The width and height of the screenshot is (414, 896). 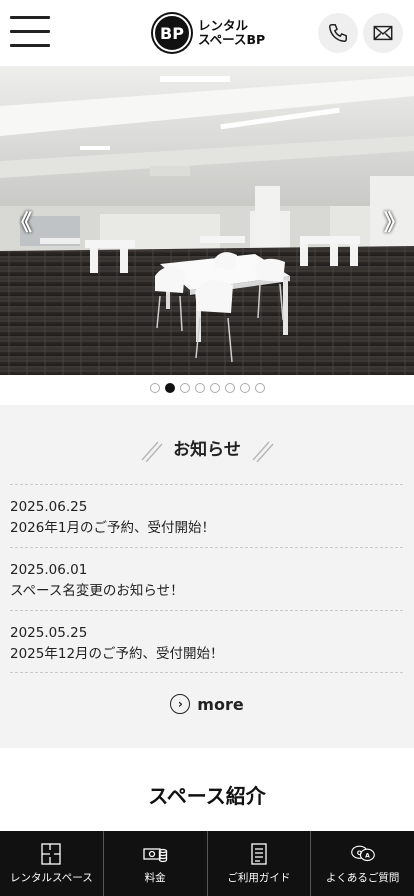 I want to click on news-date: 2025.05.25, so click(x=49, y=633).